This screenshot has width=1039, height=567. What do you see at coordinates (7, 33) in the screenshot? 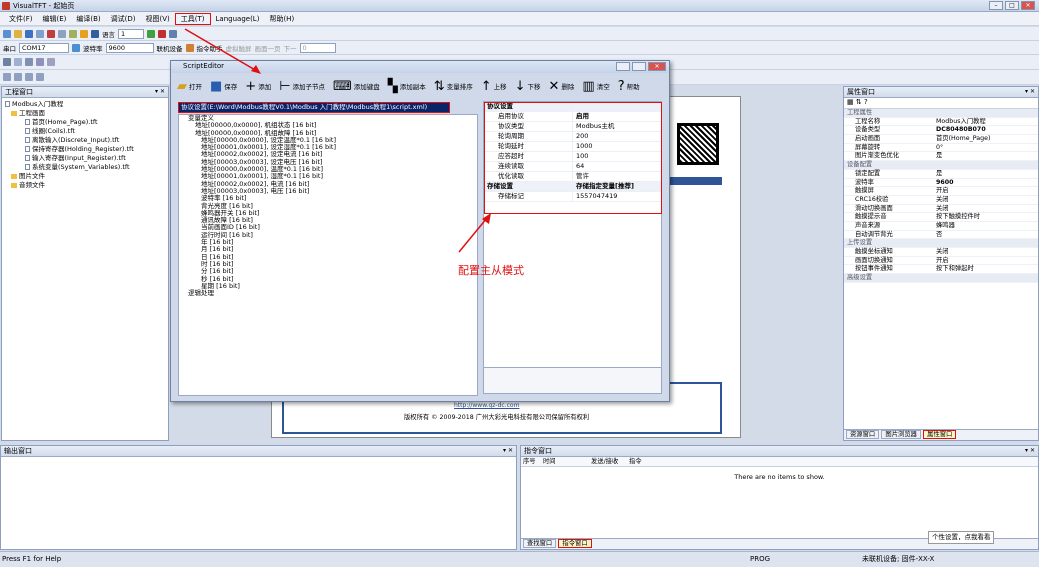
I see `new-icon` at bounding box center [7, 33].